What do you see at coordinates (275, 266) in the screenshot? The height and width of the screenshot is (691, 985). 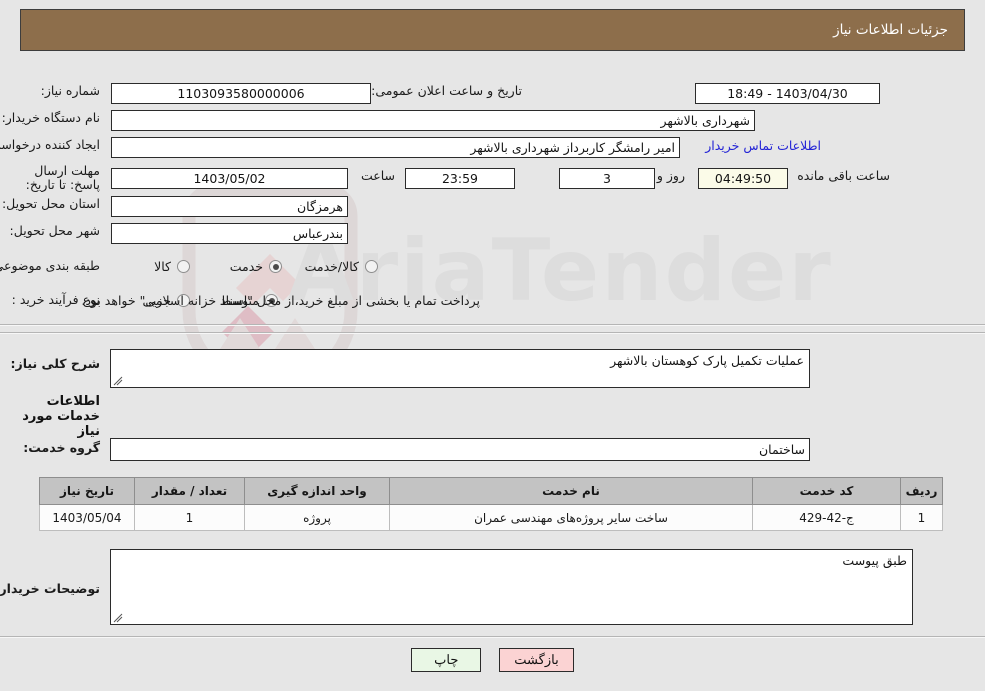 I see `category-radio-khedmat` at bounding box center [275, 266].